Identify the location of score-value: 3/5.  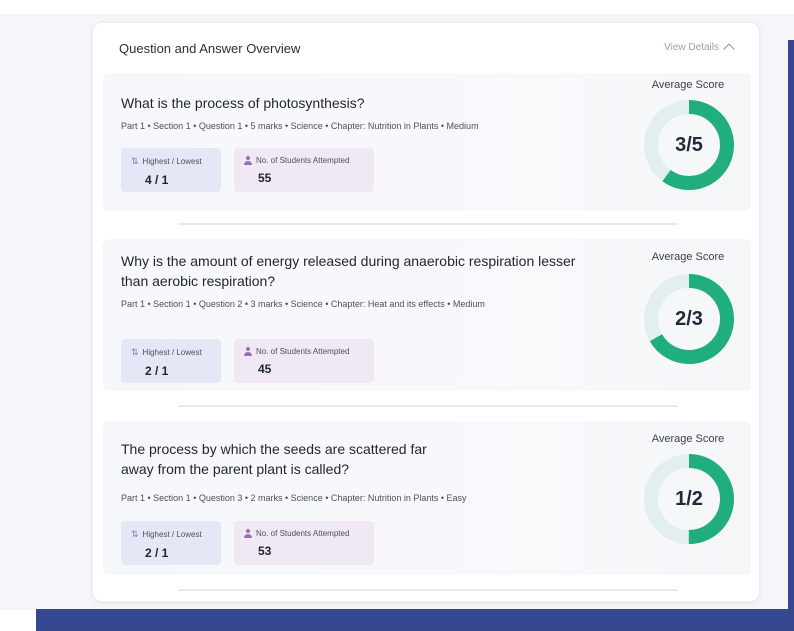
(689, 144).